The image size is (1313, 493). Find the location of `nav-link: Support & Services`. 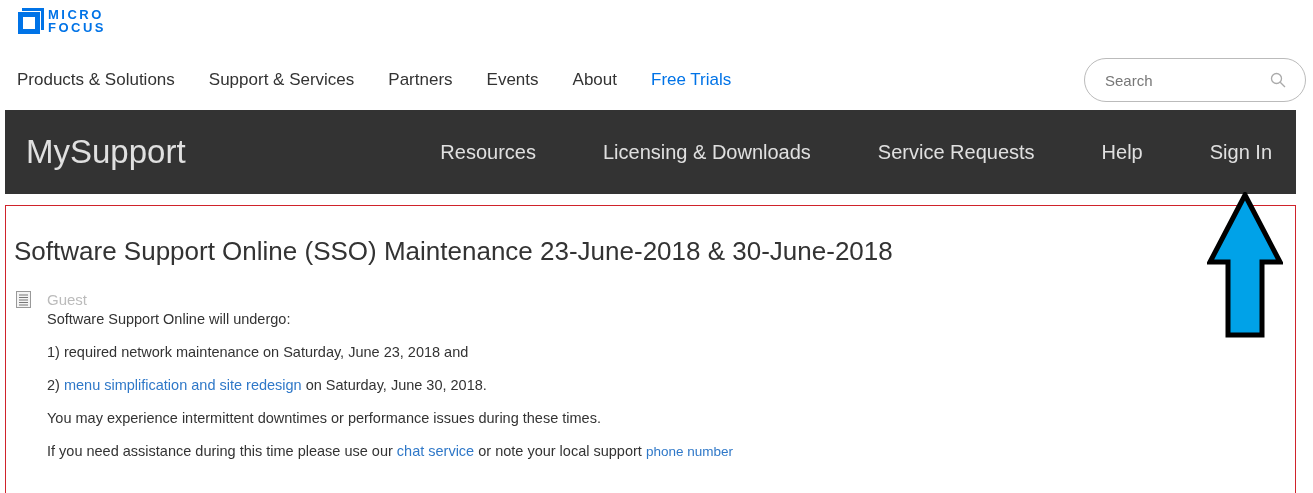

nav-link: Support & Services is located at coordinates (281, 80).